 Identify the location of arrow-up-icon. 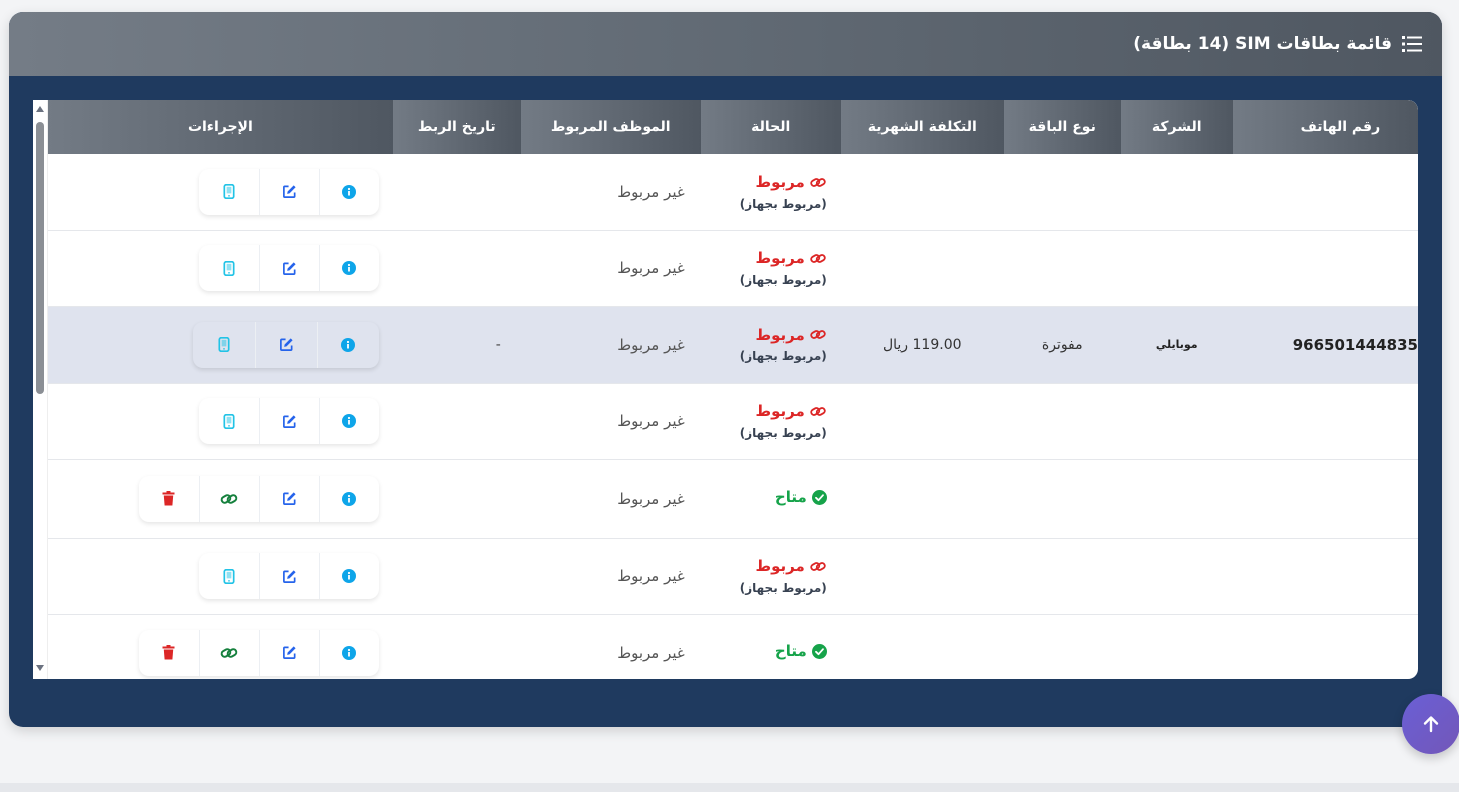
(1431, 724).